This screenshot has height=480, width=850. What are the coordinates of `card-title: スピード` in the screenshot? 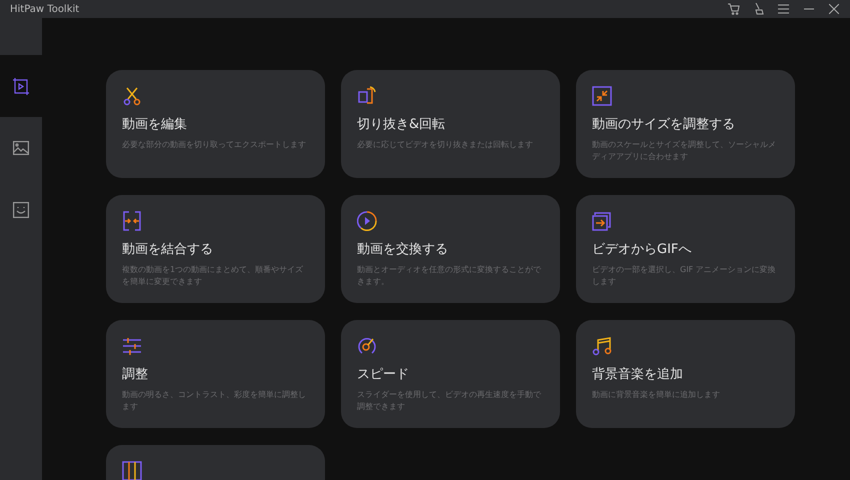 It's located at (383, 374).